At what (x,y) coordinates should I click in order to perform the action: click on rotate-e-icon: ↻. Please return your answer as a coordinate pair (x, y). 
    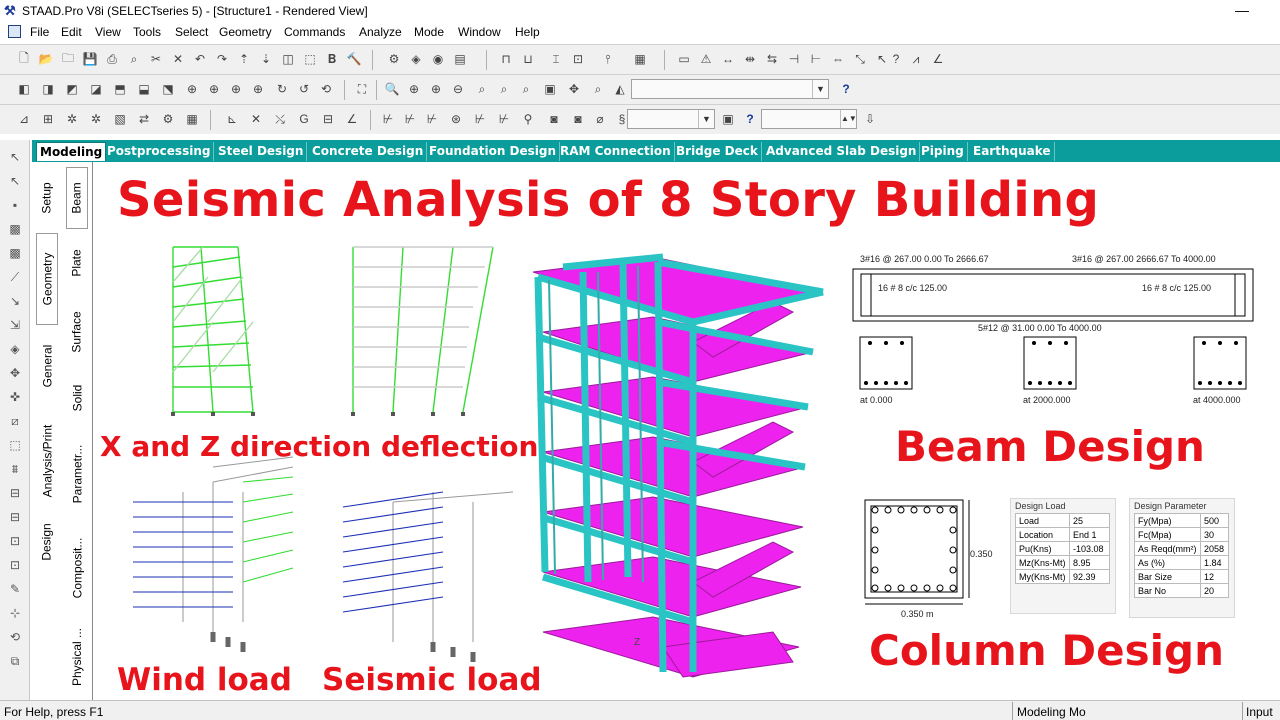
    Looking at the image, I should click on (282, 89).